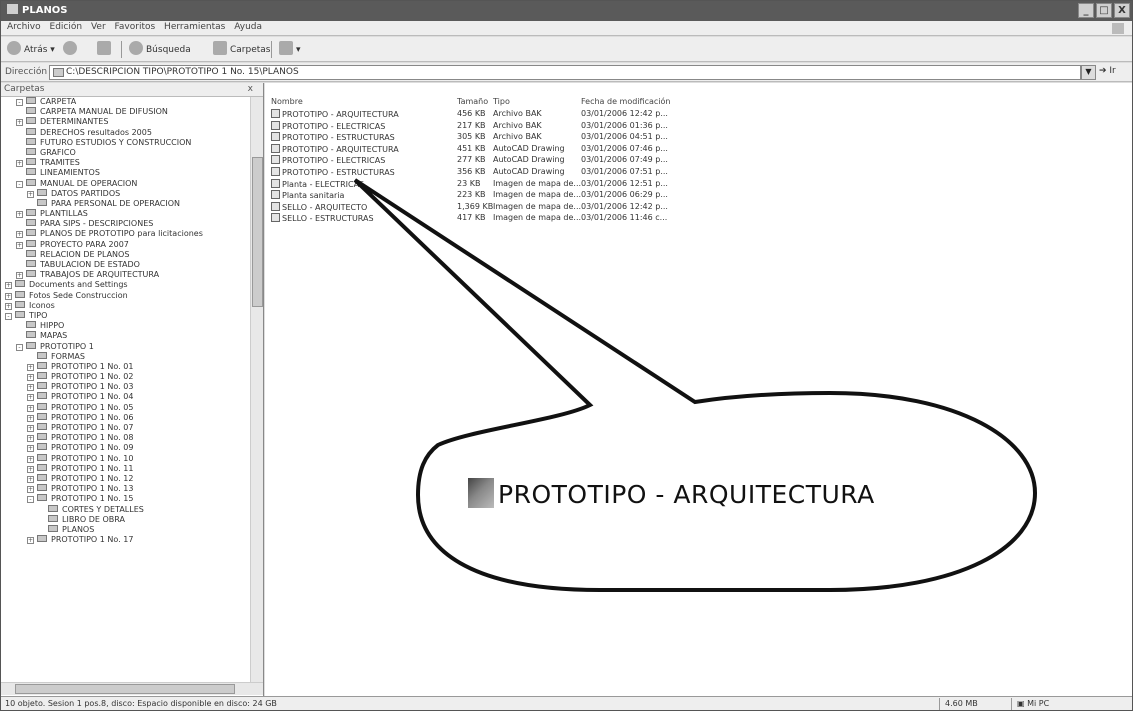  Describe the element at coordinates (248, 26) in the screenshot. I see `menu-ayuda: Ayuda` at that location.